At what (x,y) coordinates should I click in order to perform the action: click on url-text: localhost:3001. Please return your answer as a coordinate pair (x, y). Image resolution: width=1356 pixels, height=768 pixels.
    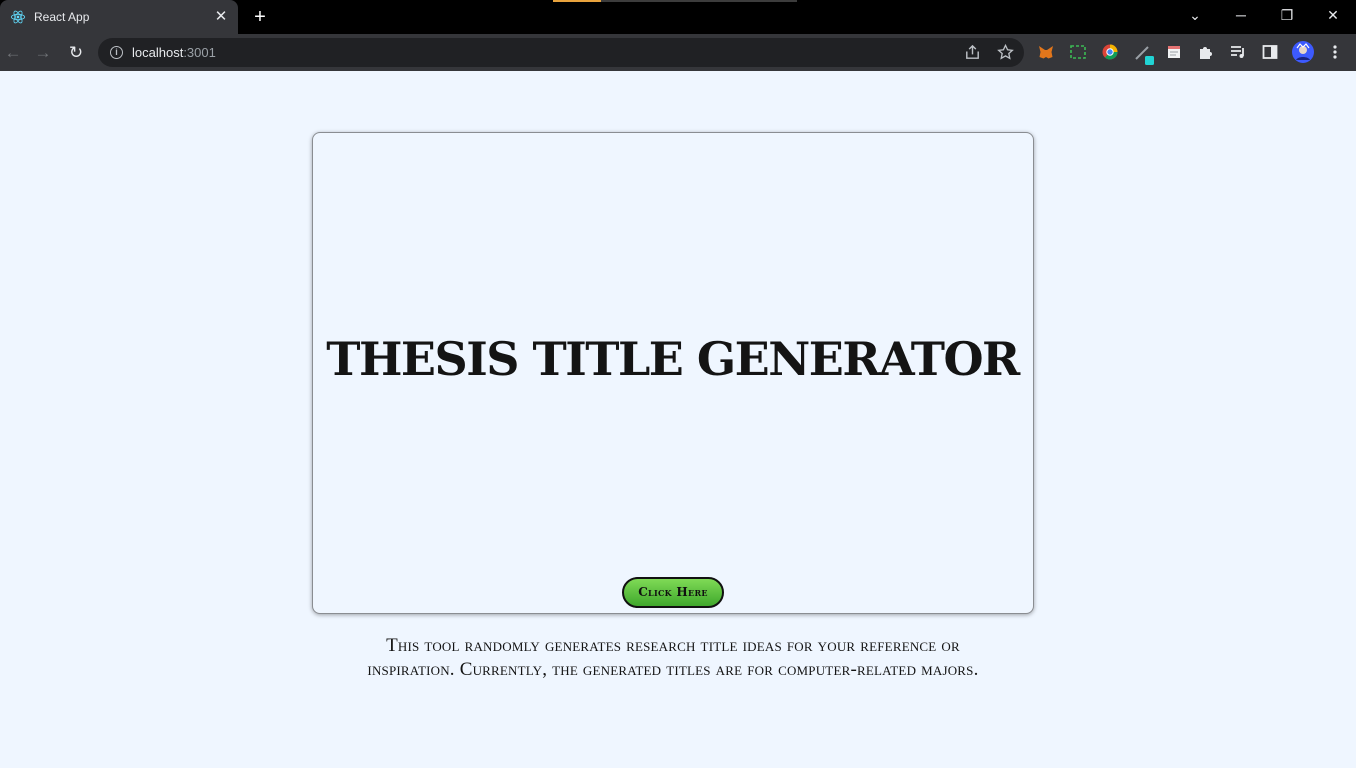
    Looking at the image, I should click on (174, 53).